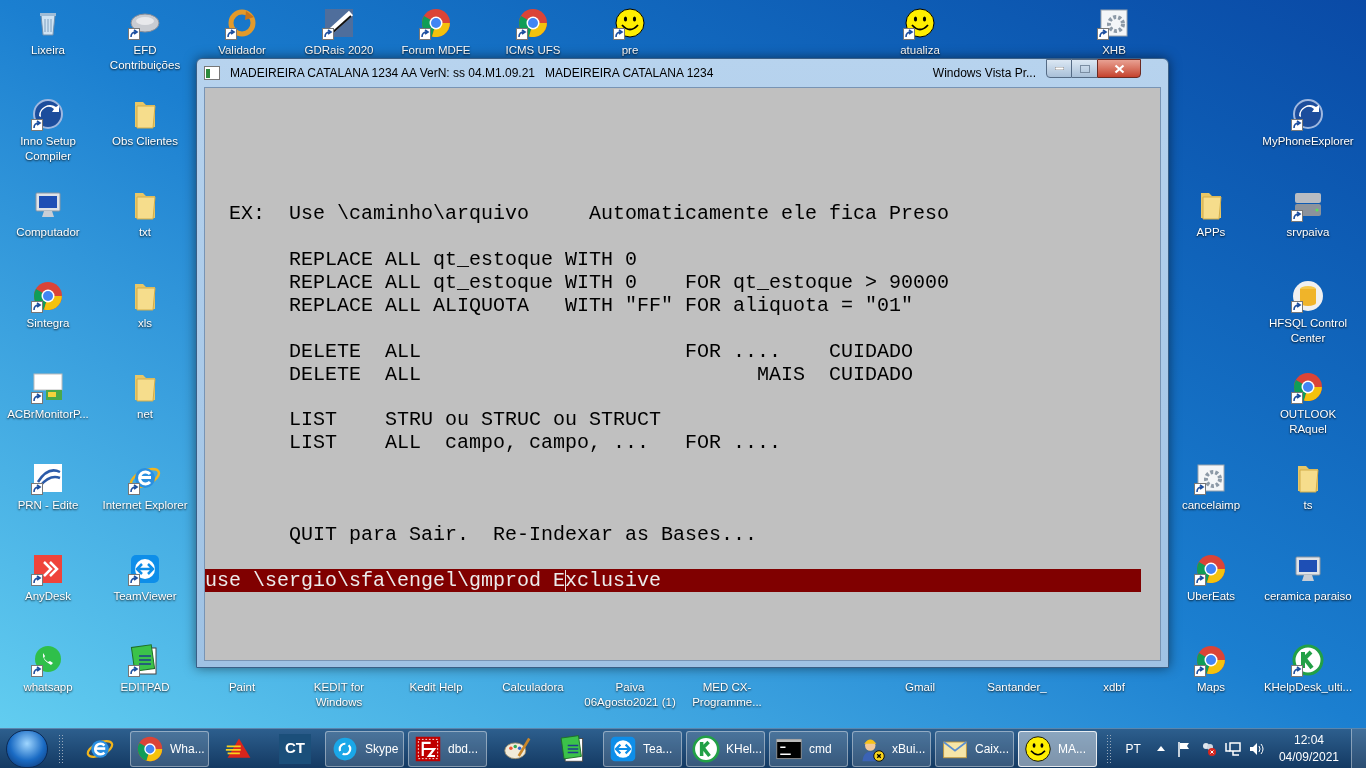 This screenshot has width=1366, height=768. What do you see at coordinates (601, 351) in the screenshot?
I see `console-line: DELETE ALL FOR .... CUIDADO` at bounding box center [601, 351].